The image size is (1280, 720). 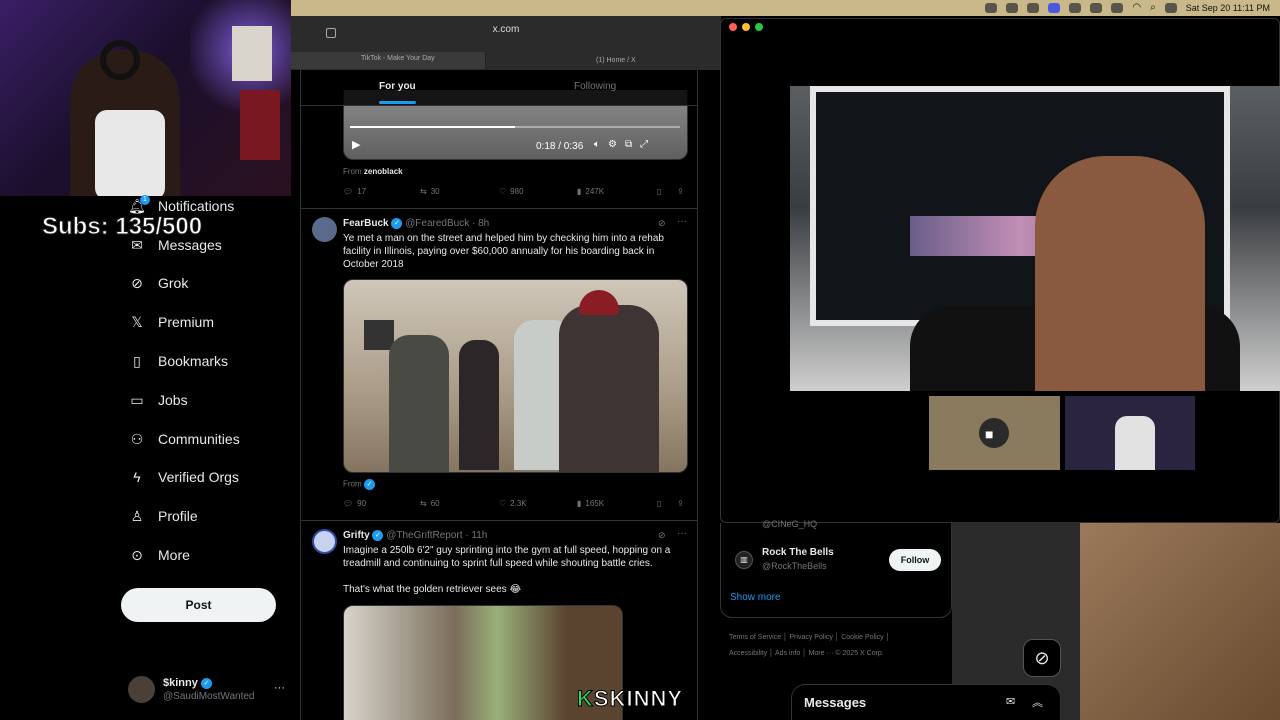 What do you see at coordinates (1130, 433) in the screenshot?
I see `self-view-thumbnail` at bounding box center [1130, 433].